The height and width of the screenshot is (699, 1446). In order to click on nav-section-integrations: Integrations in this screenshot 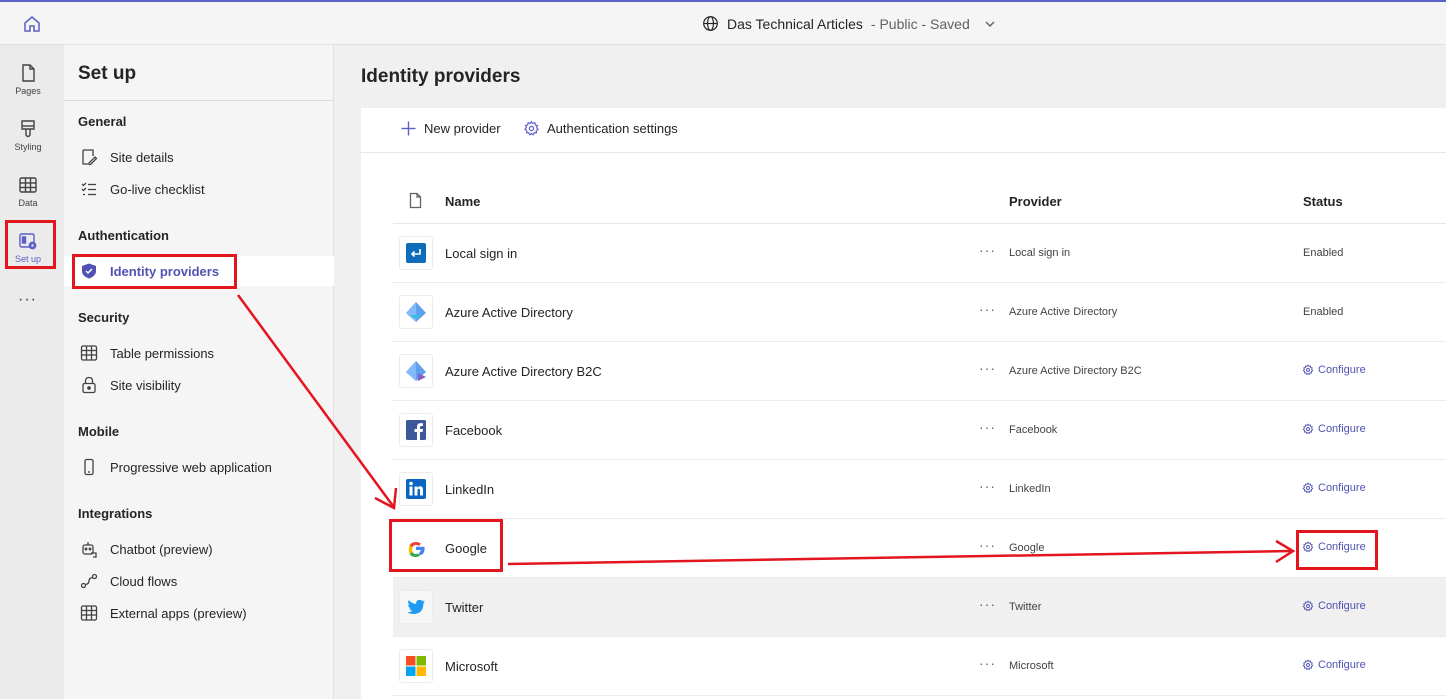, I will do `click(115, 513)`.